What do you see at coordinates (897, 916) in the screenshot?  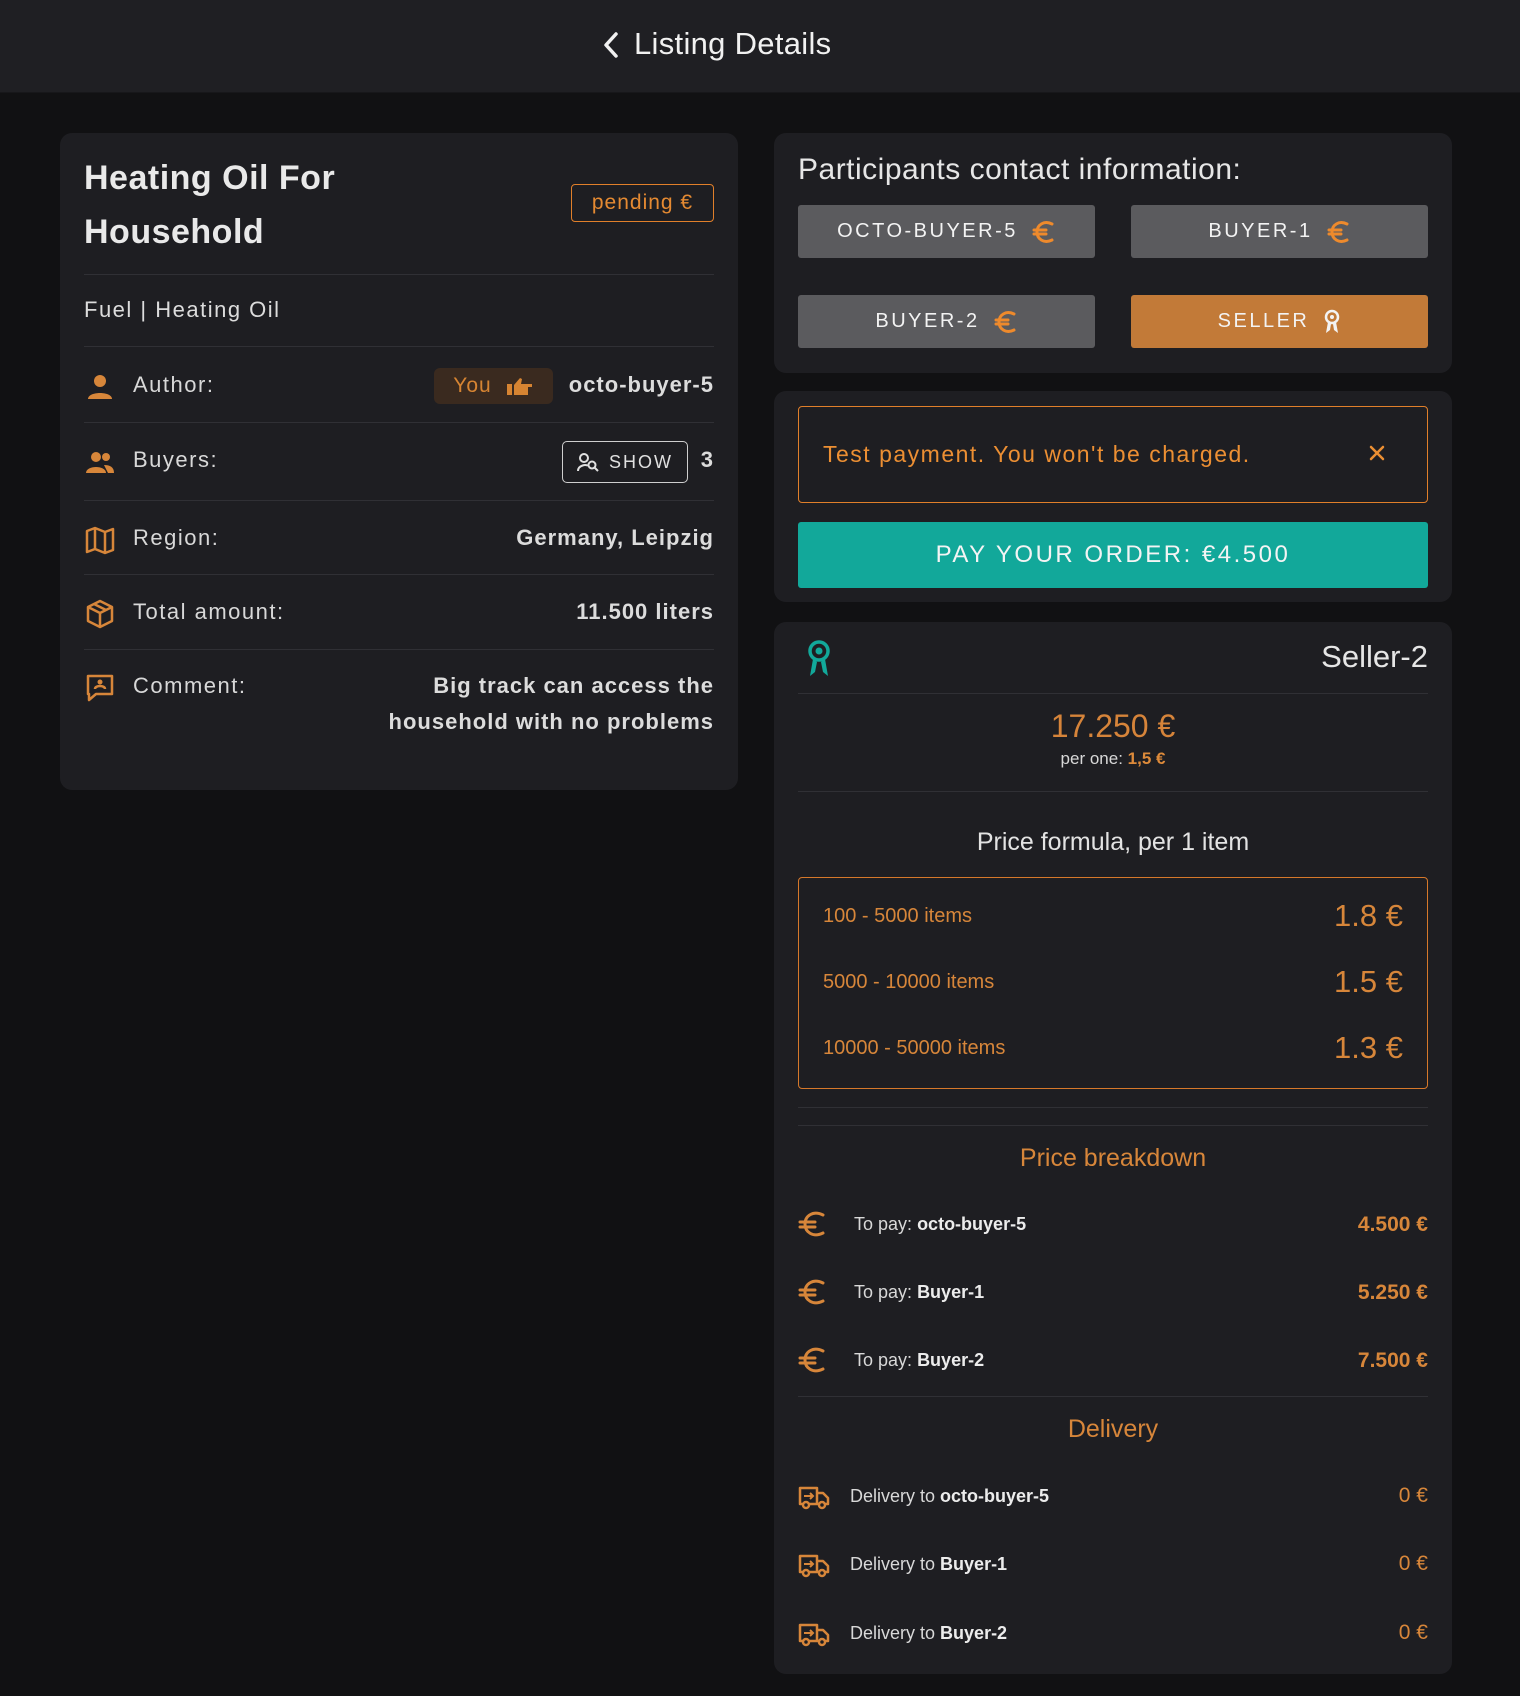 I see `formula-range: 100 - 5000 items` at bounding box center [897, 916].